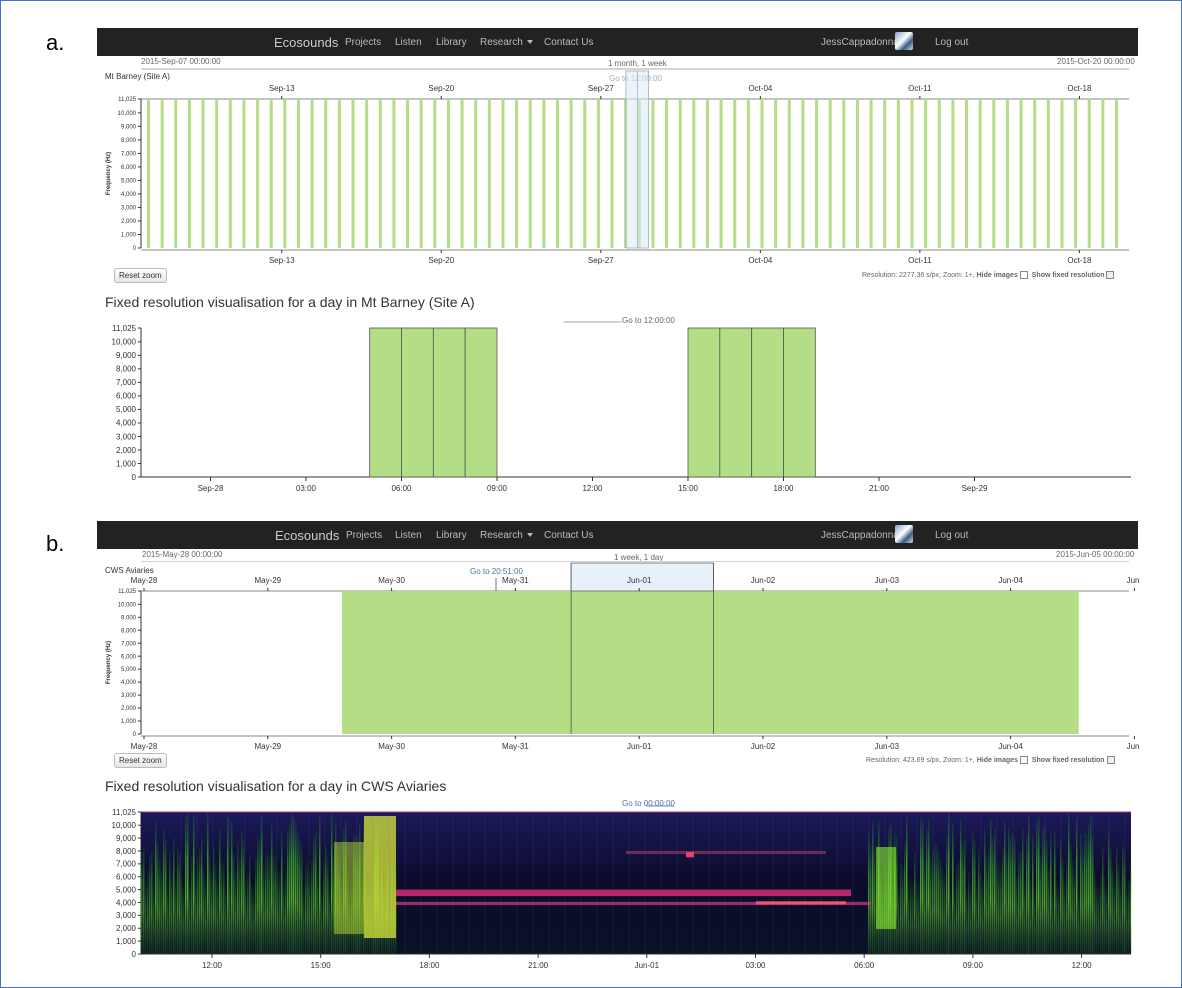 This screenshot has height=988, width=1182. I want to click on resolution-text: Resolution: 2277.36 s/px, Zoom: 1+,, so click(918, 275).